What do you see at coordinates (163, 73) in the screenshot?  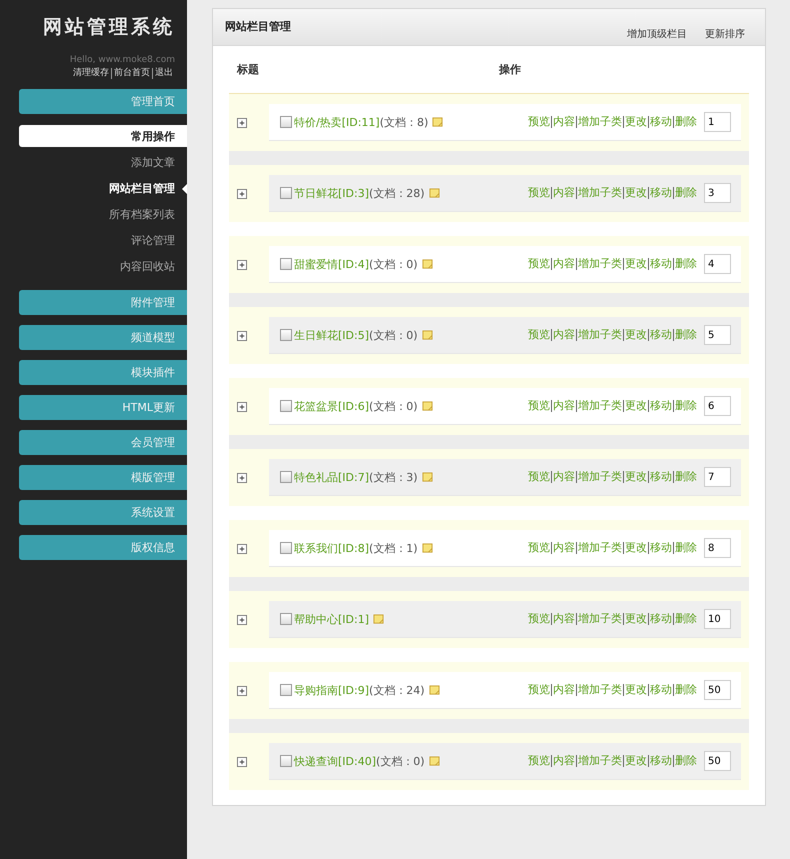 I see `quick-link: 退出` at bounding box center [163, 73].